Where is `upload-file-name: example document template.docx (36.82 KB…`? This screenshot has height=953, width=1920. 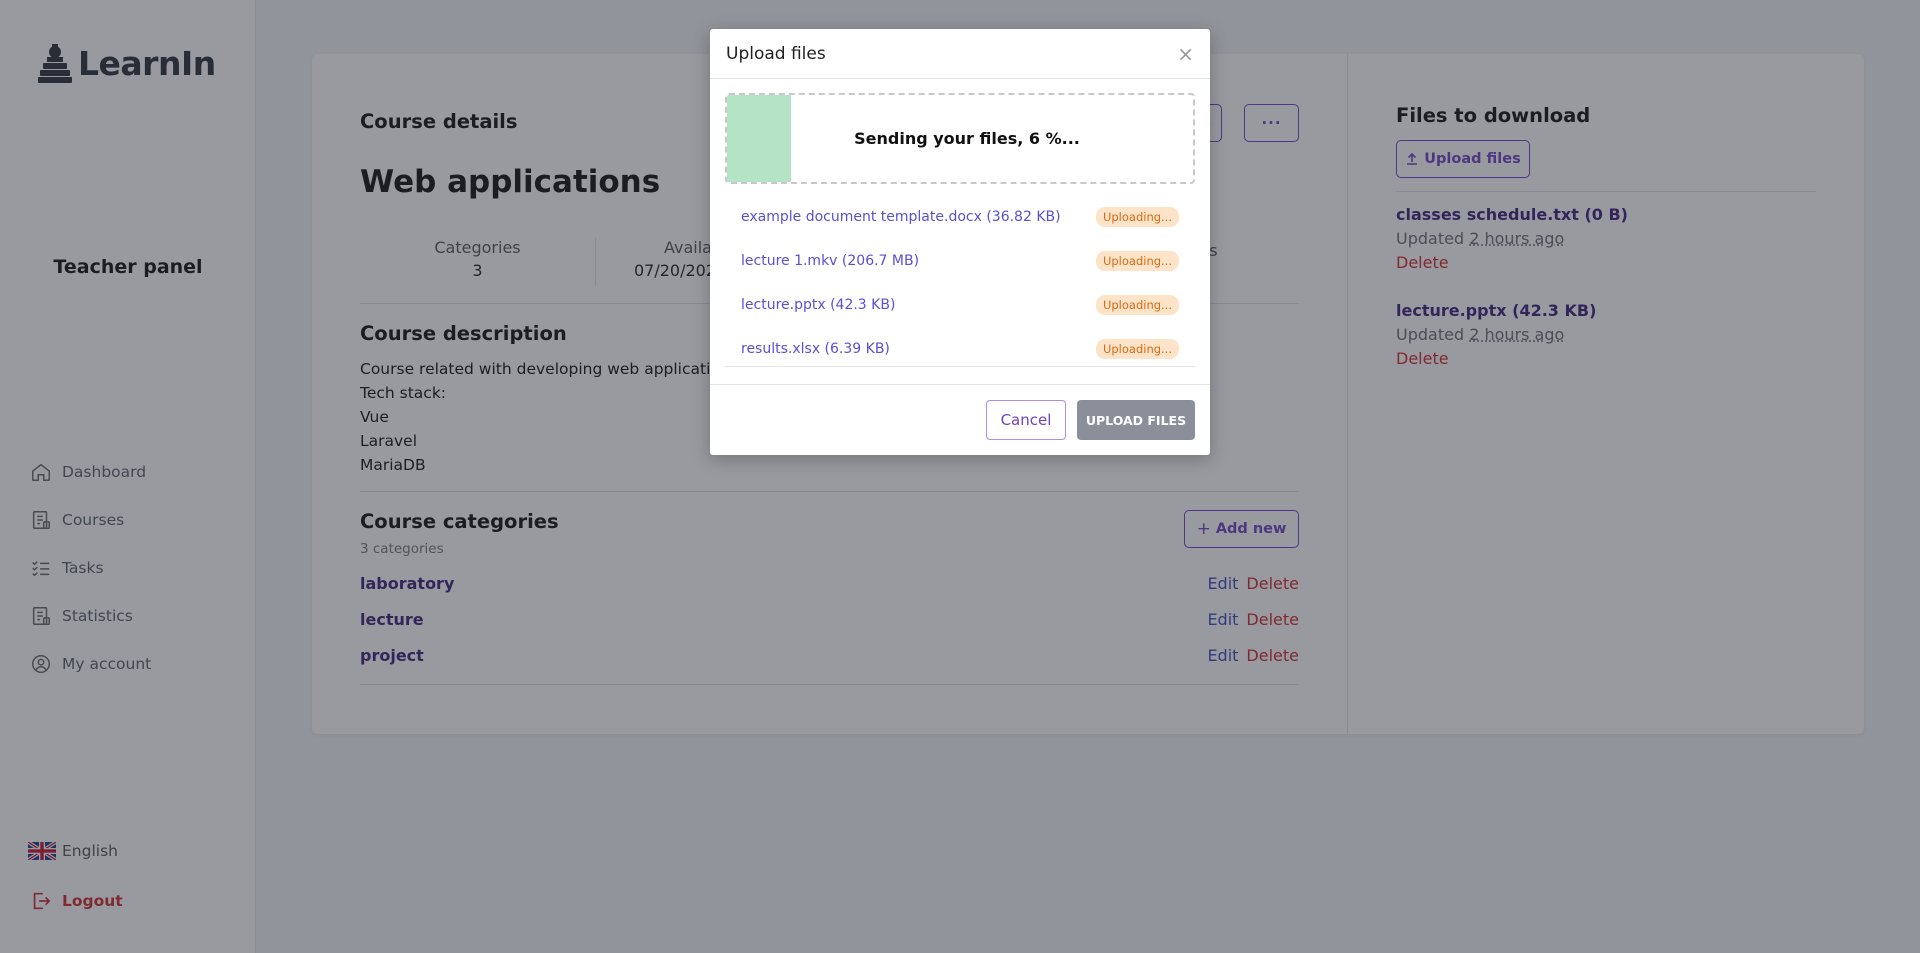 upload-file-name: example document template.docx (36.82 KB… is located at coordinates (901, 217).